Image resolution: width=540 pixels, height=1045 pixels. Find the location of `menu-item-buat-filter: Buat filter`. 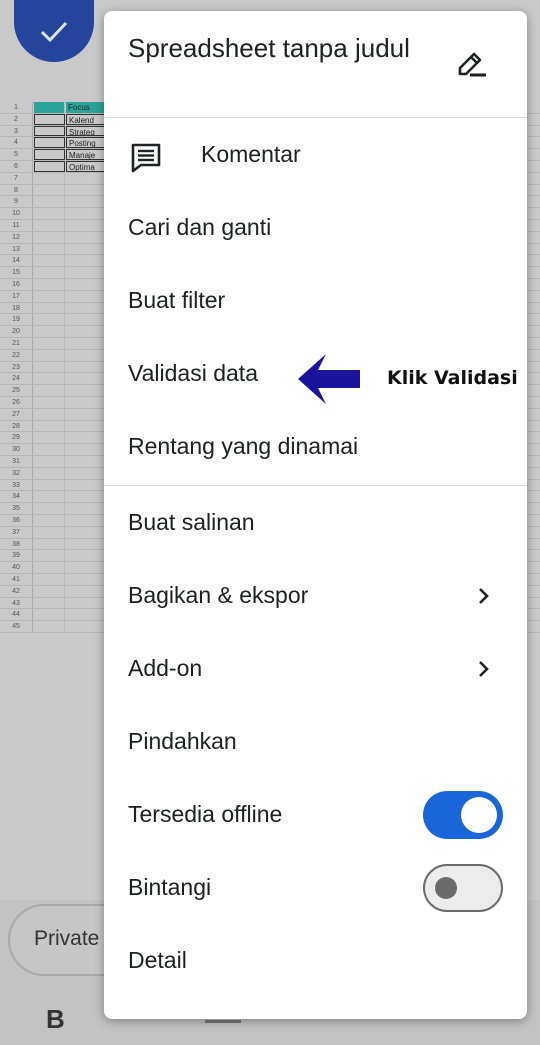

menu-item-buat-filter: Buat filter is located at coordinates (315, 300).